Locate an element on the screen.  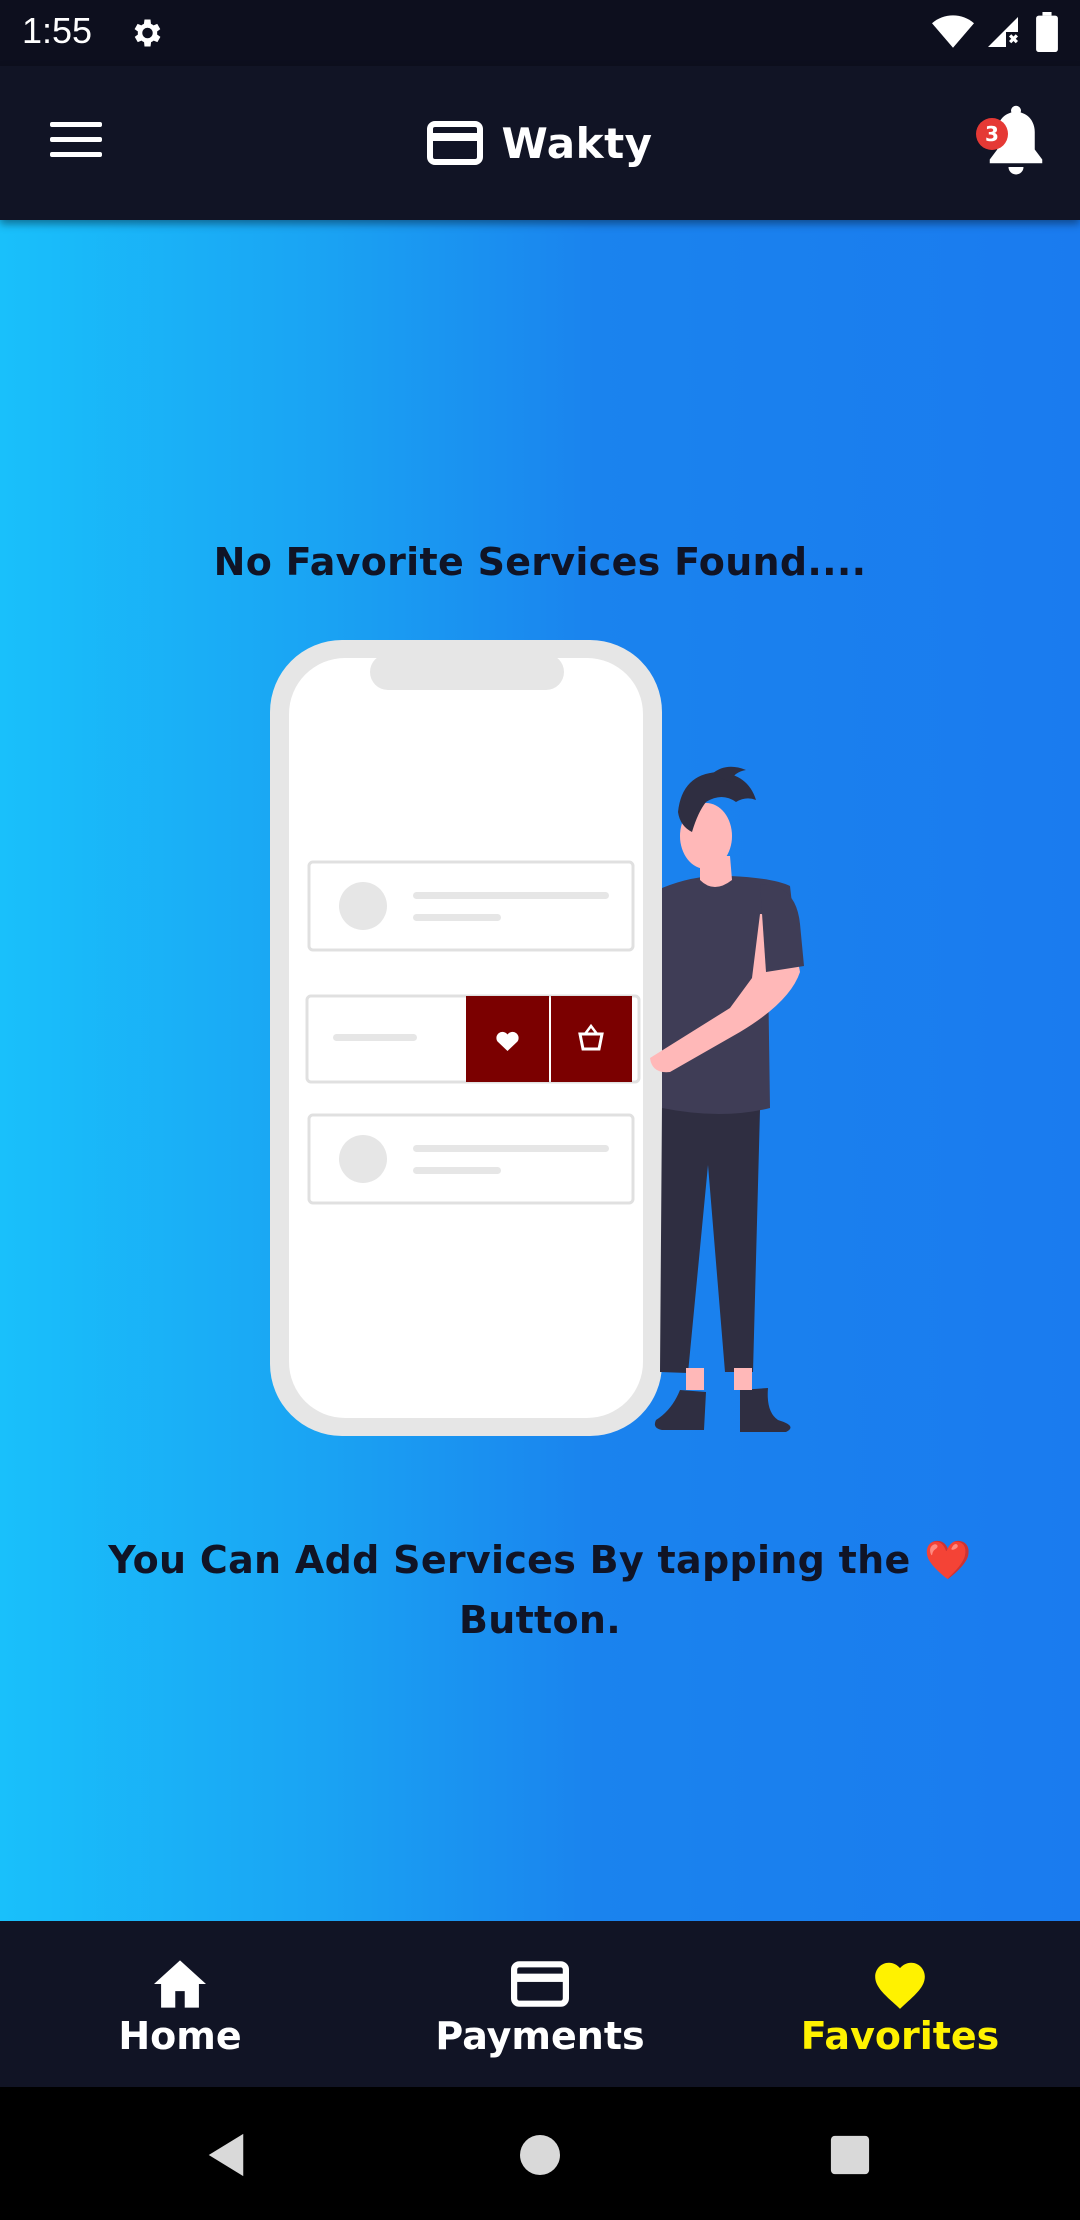
nav-payments: Payments is located at coordinates (540, 2004).